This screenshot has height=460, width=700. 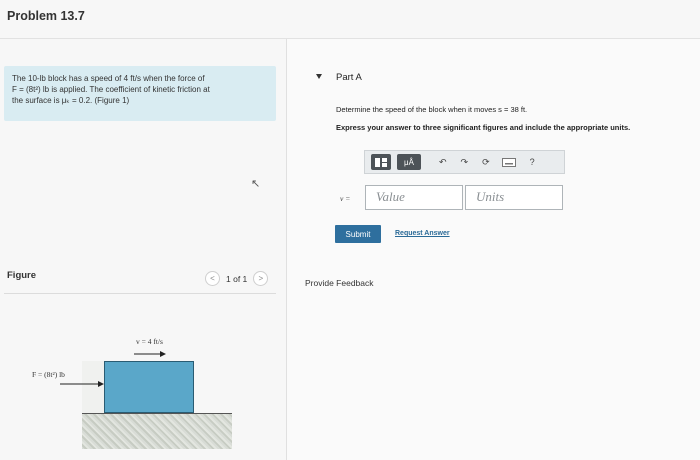 I want to click on units-input: Units, so click(x=514, y=197).